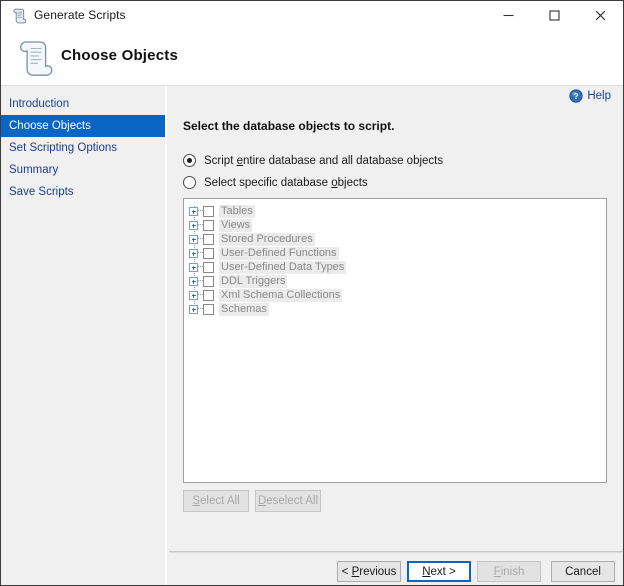 This screenshot has width=624, height=586. What do you see at coordinates (83, 104) in the screenshot?
I see `sidebar-item-introduction: Introduction` at bounding box center [83, 104].